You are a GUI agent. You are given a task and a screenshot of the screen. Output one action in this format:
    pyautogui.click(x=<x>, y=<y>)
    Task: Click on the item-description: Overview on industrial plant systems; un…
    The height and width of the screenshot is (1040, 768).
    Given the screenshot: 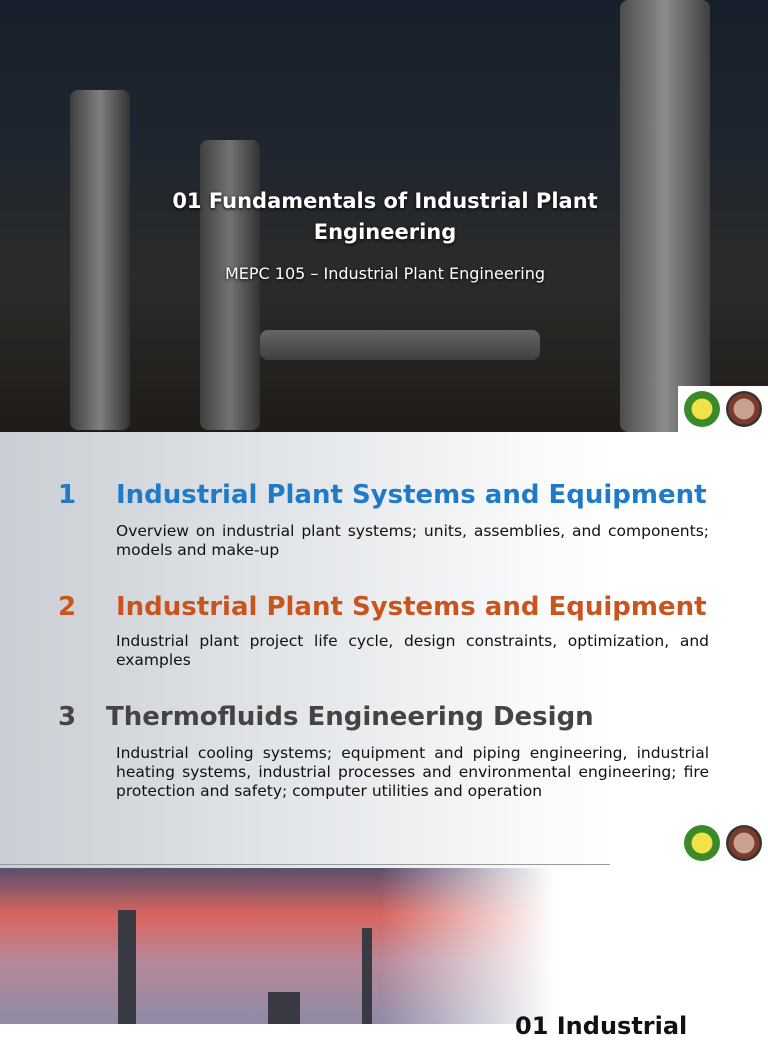 What is the action you would take?
    pyautogui.click(x=412, y=540)
    